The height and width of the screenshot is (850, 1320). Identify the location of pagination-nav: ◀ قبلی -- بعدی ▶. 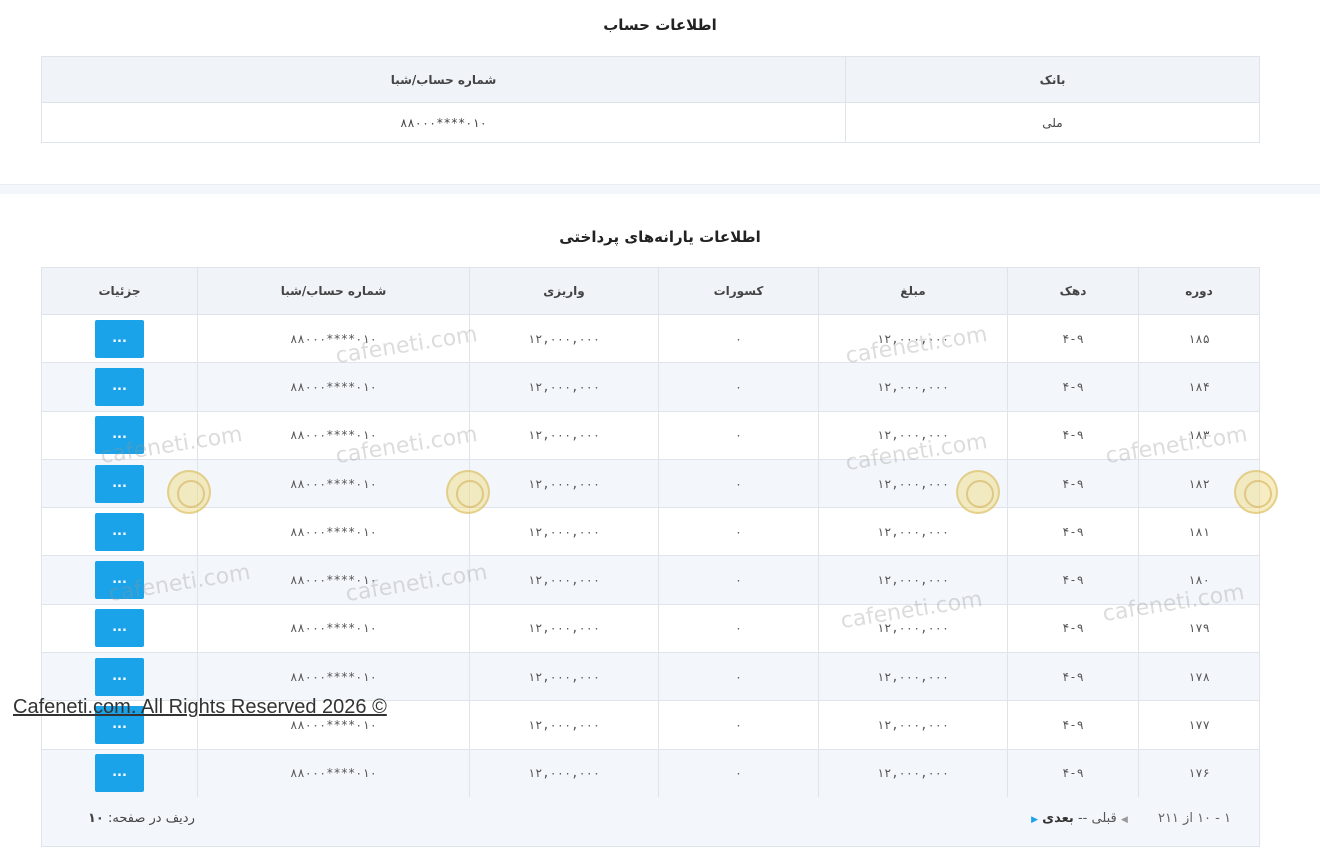
(1079, 818).